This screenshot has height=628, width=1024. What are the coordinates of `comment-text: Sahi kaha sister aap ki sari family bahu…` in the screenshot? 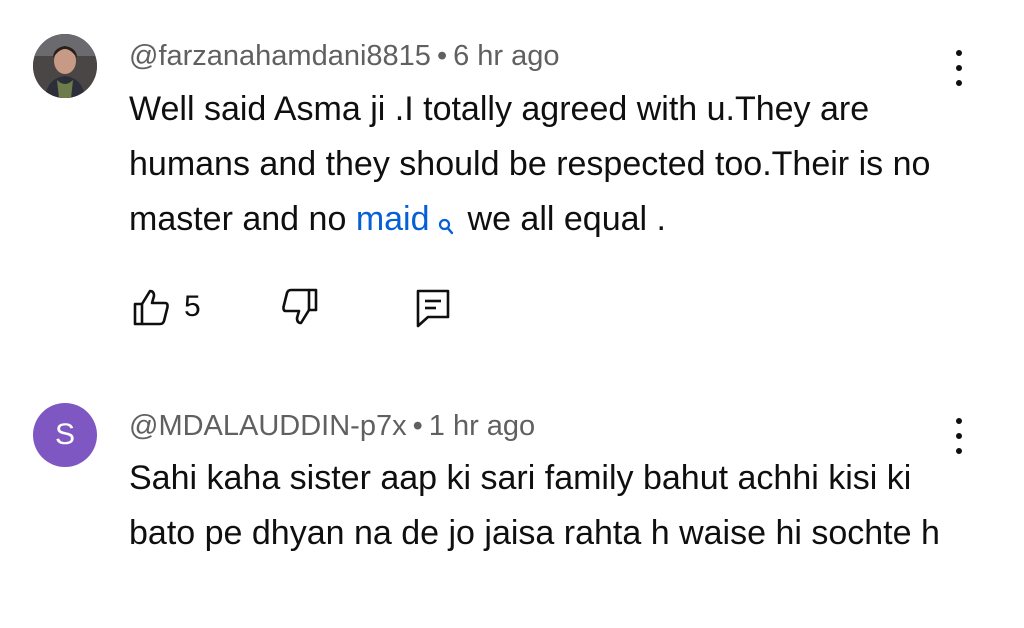 It's located at (534, 505).